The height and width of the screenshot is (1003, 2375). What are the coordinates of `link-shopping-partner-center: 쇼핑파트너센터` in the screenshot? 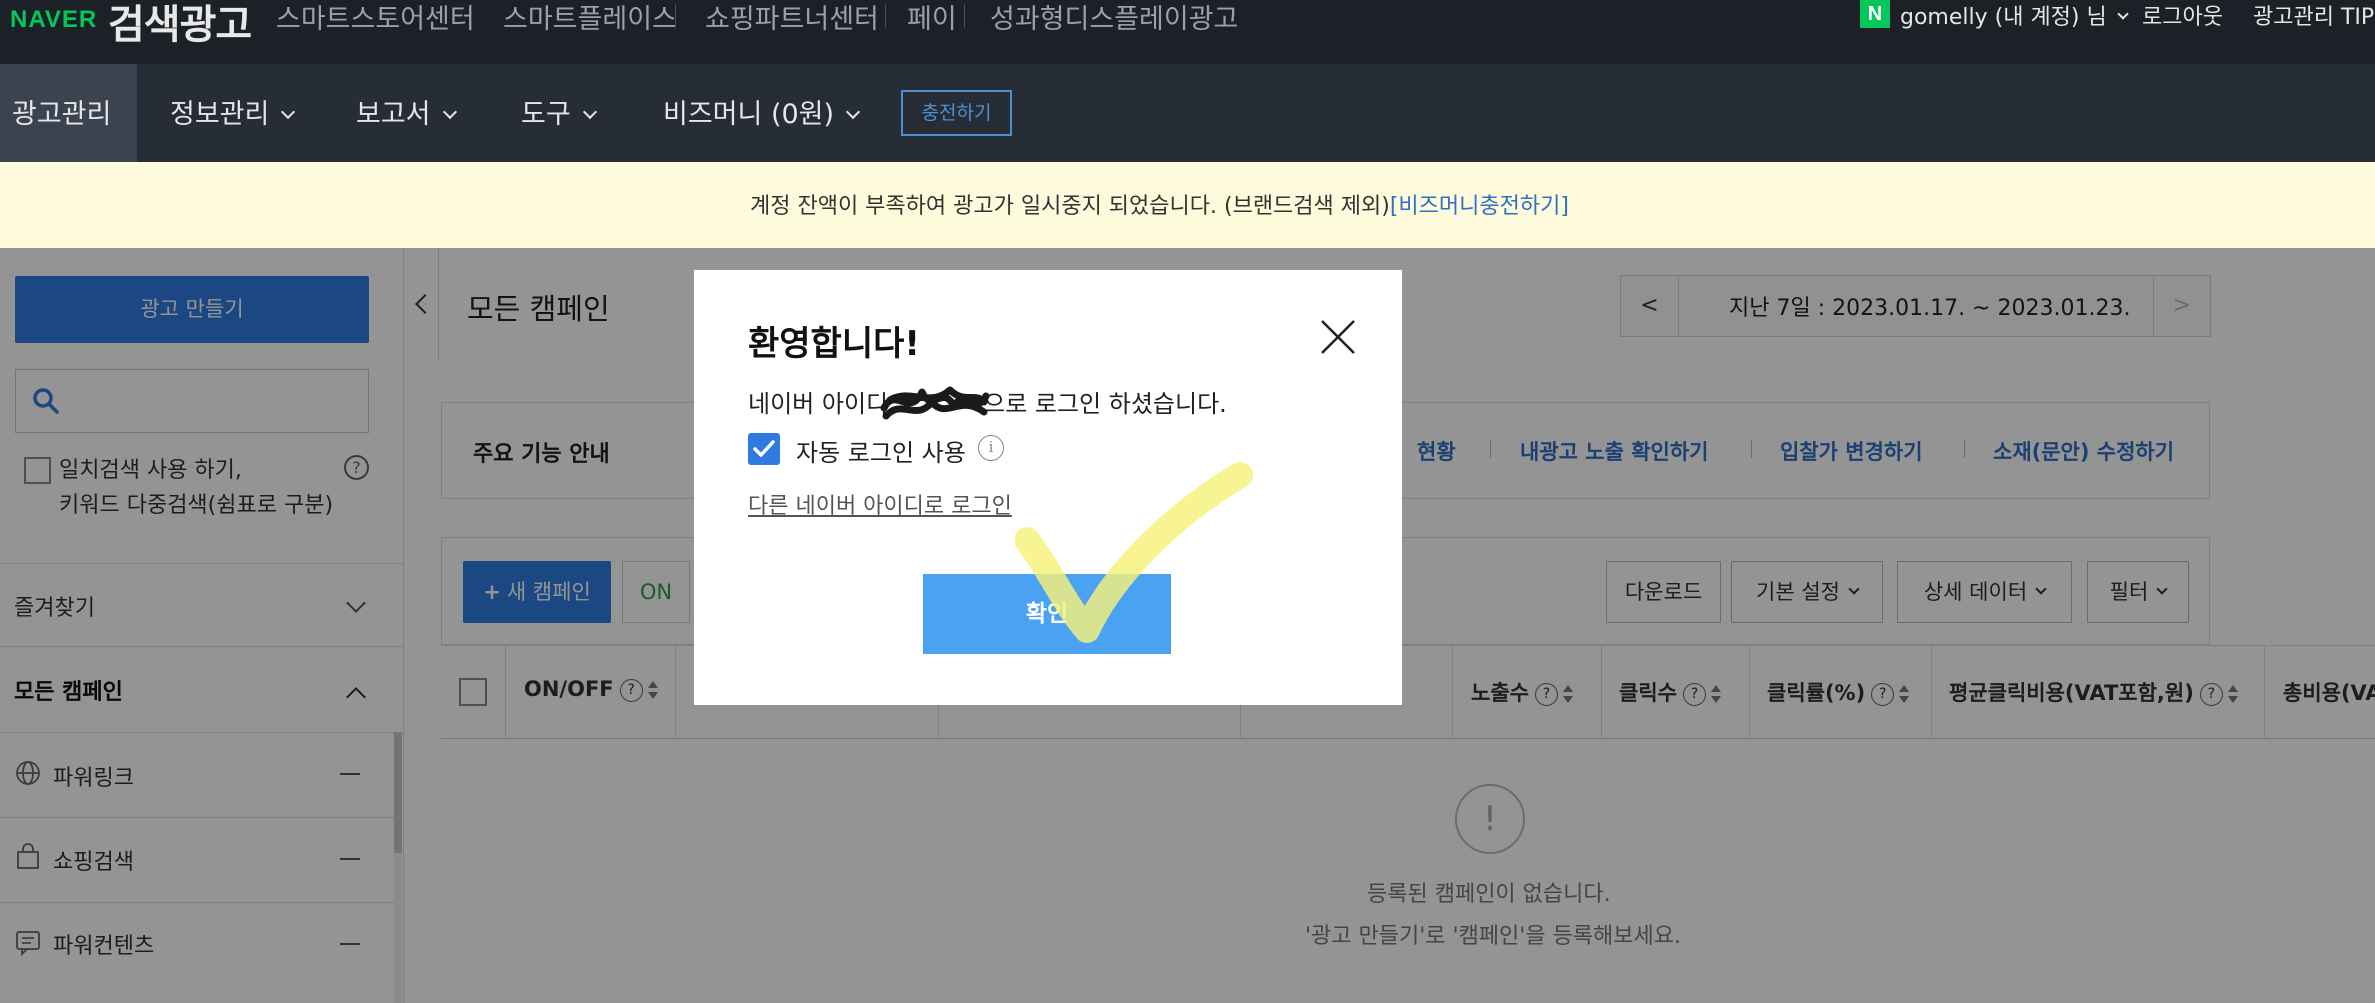 It's located at (792, 18).